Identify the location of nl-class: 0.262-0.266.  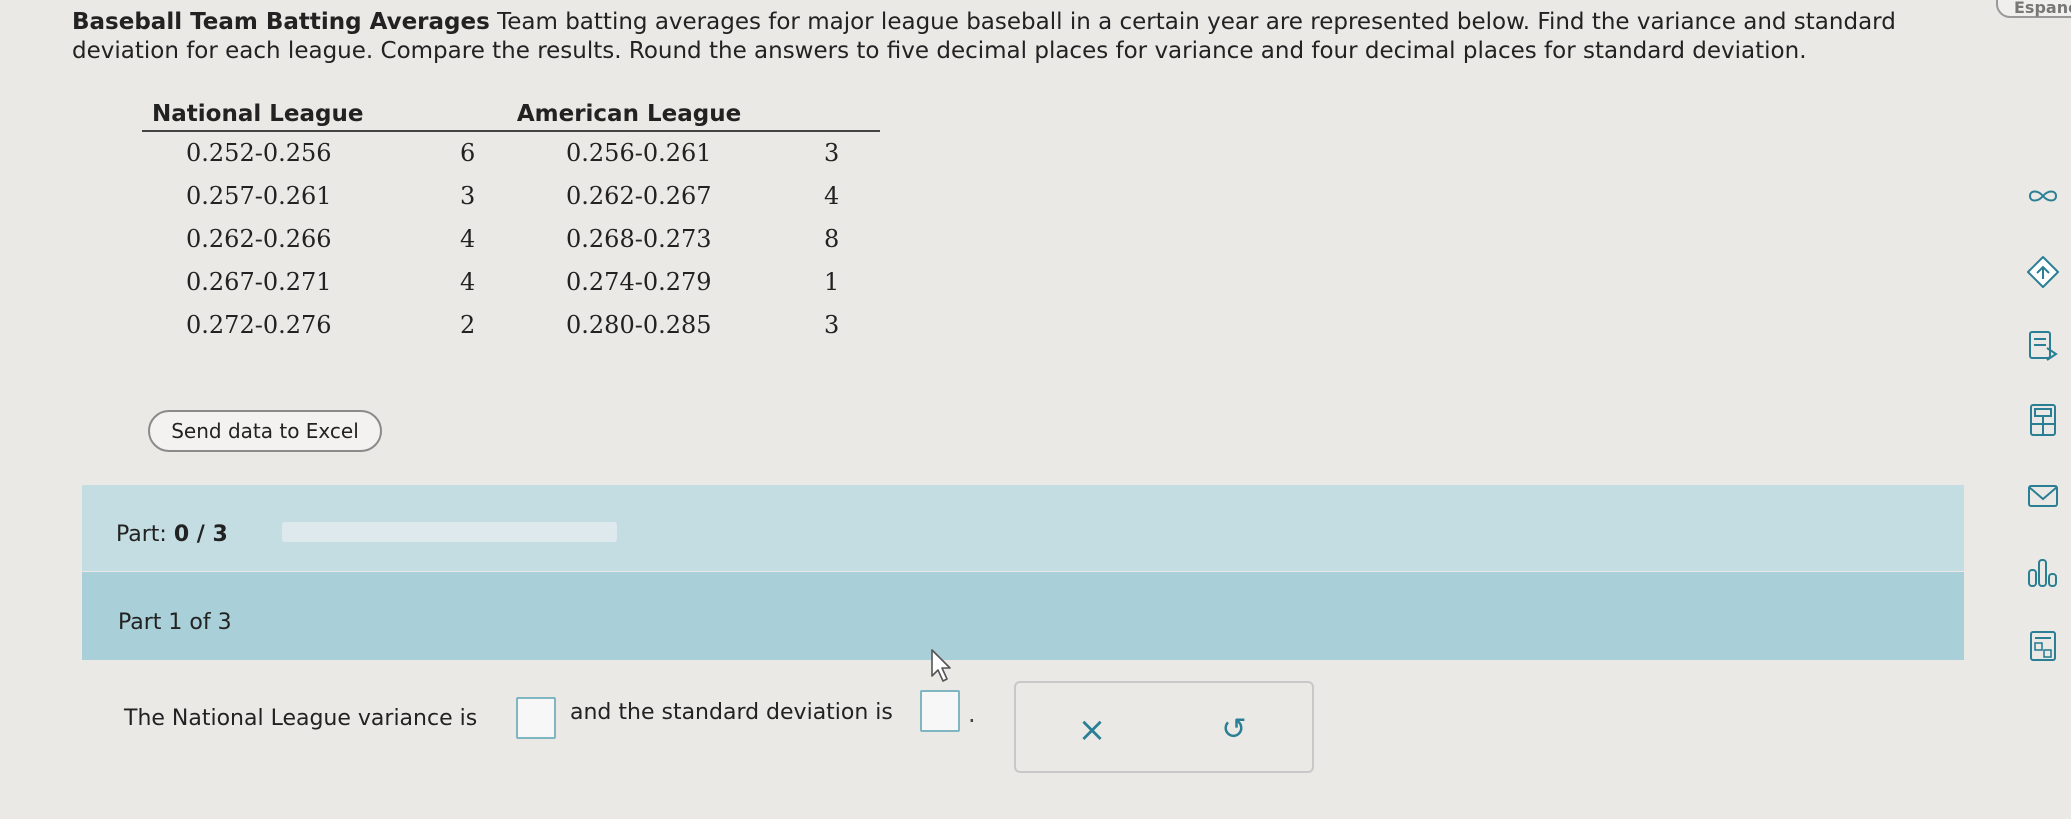
(259, 238).